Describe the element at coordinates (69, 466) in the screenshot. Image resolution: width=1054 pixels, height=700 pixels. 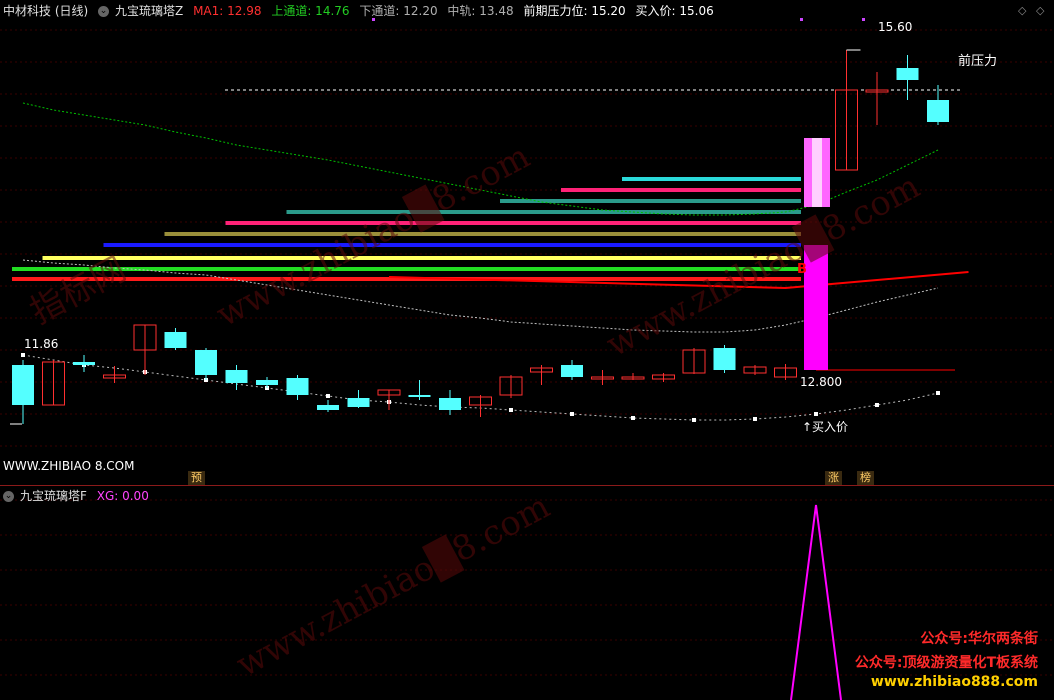
I see `website-label: WWW.ZHIBIAO 8.COM` at that location.